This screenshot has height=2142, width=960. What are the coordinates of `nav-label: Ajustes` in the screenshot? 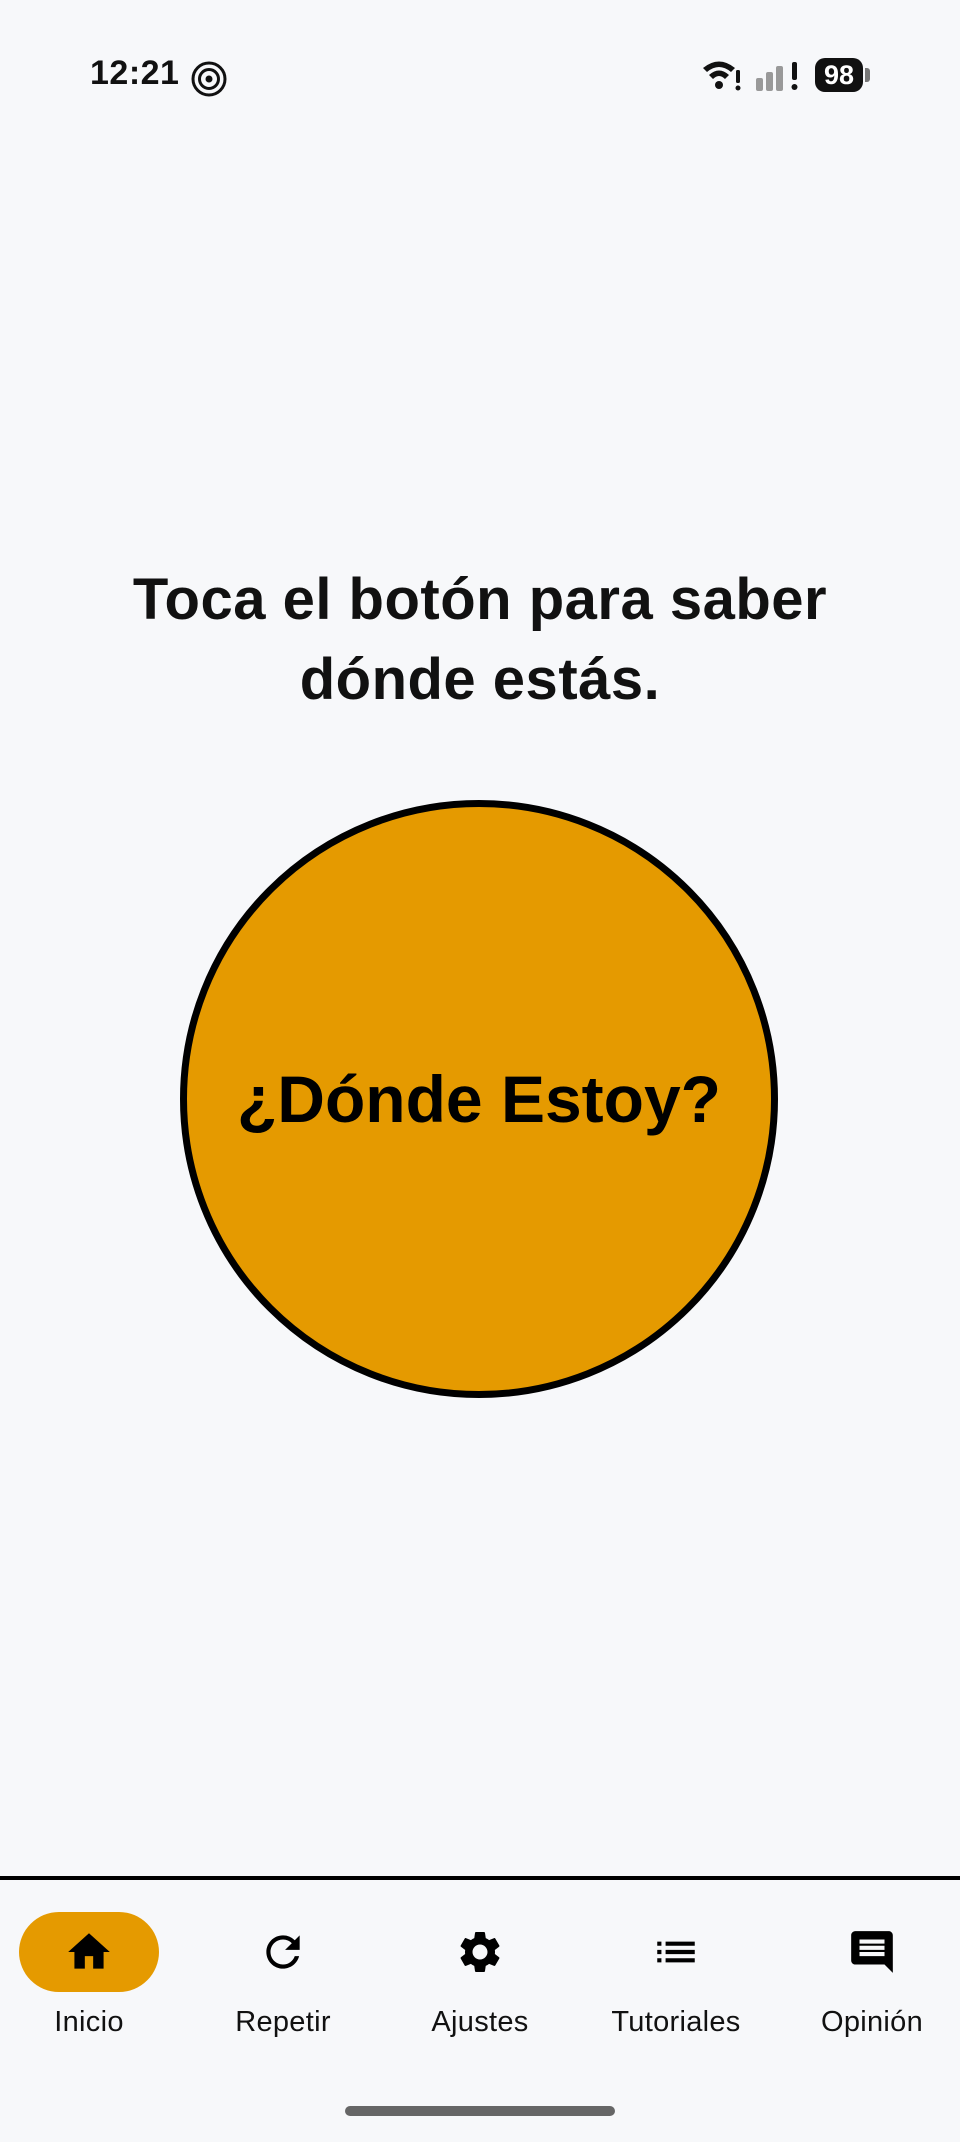 It's located at (480, 2022).